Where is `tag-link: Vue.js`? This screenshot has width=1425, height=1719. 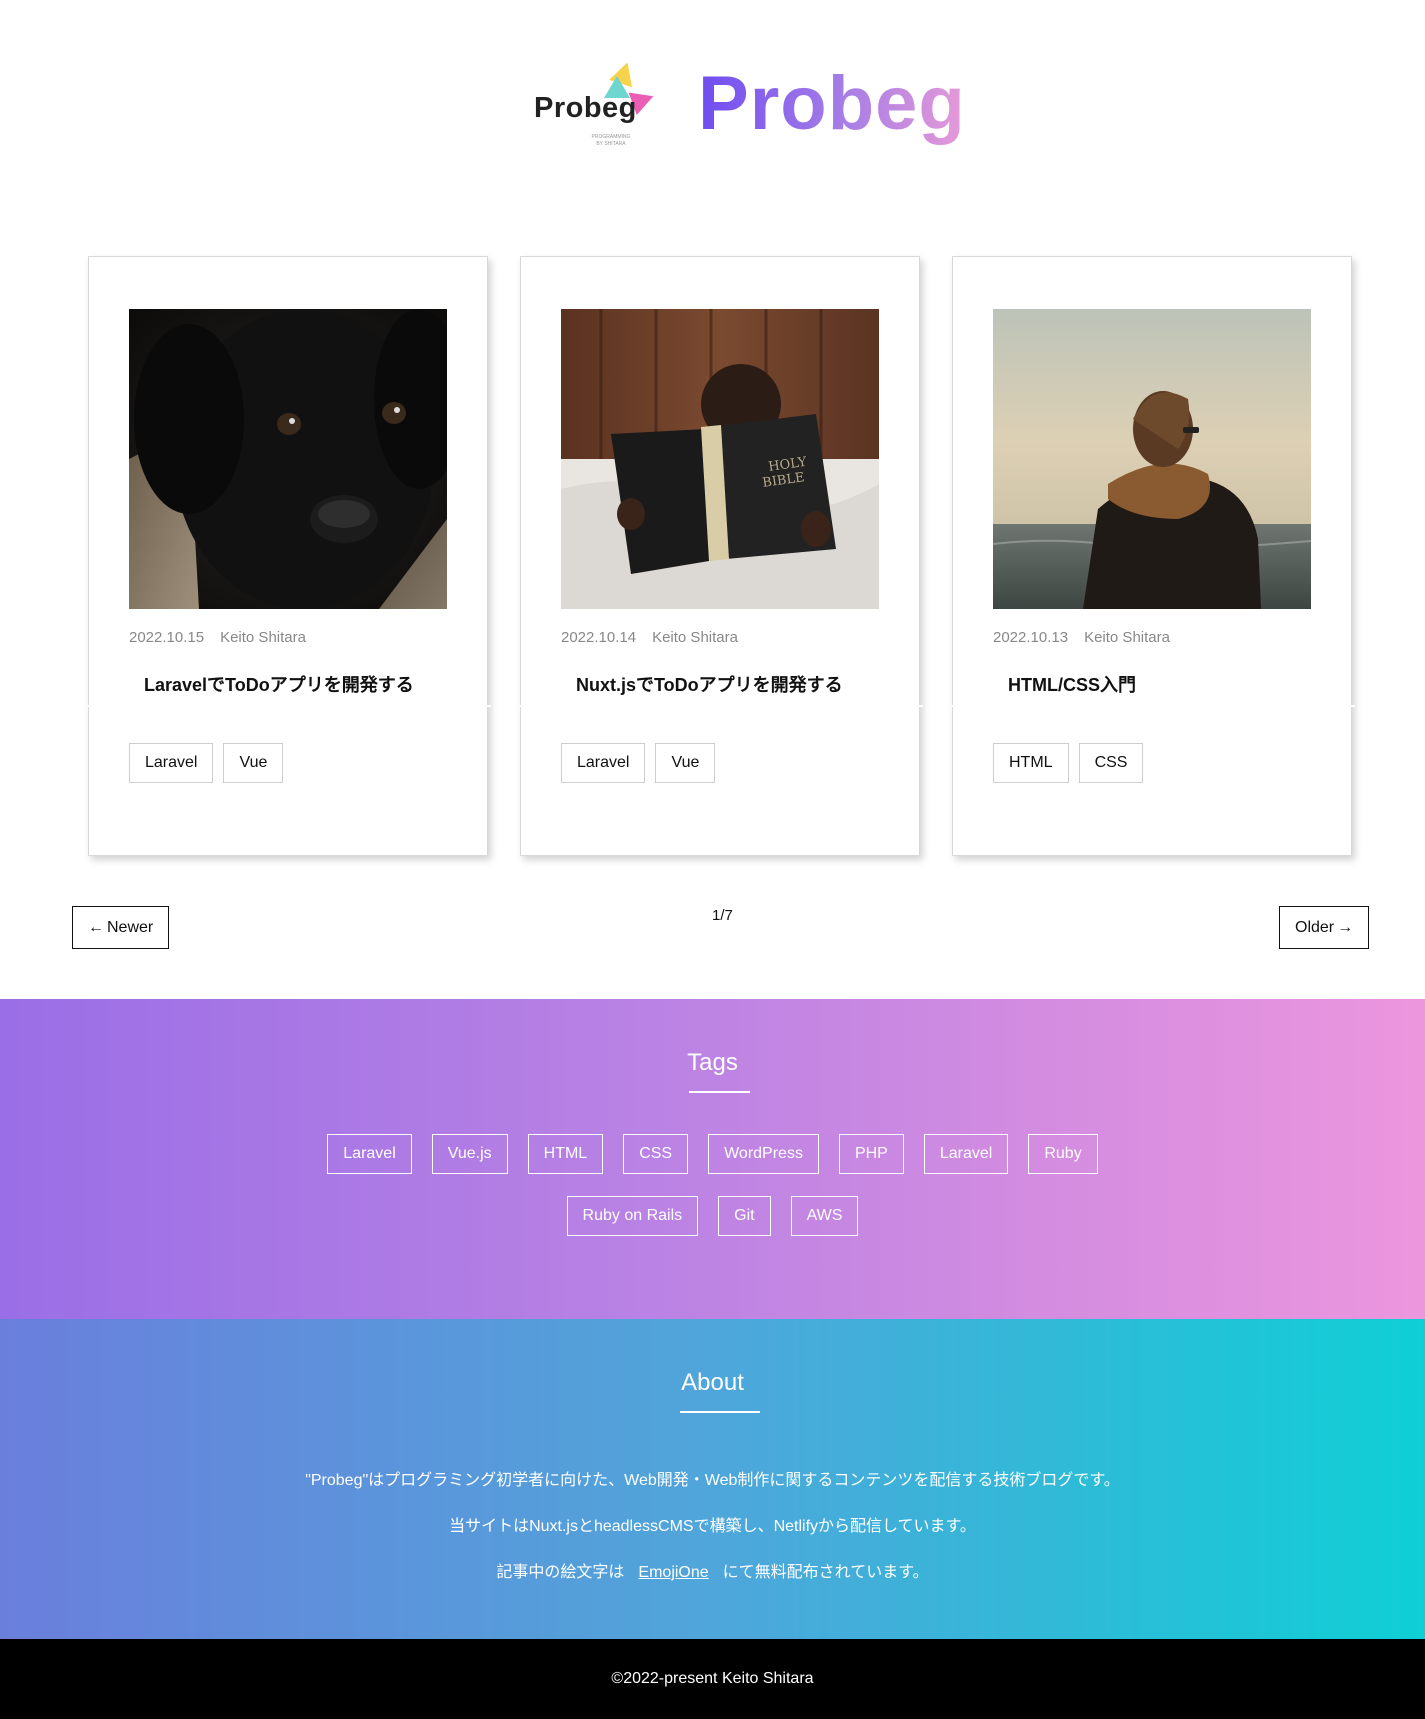
tag-link: Vue.js is located at coordinates (469, 1154).